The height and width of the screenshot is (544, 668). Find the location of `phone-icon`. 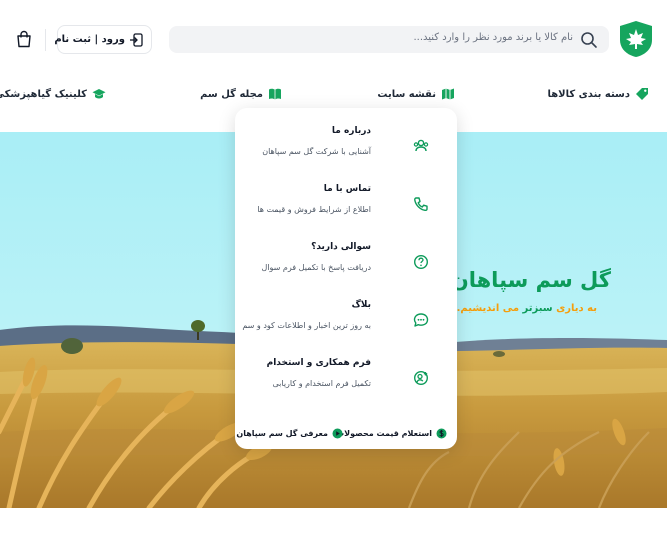

phone-icon is located at coordinates (422, 204).